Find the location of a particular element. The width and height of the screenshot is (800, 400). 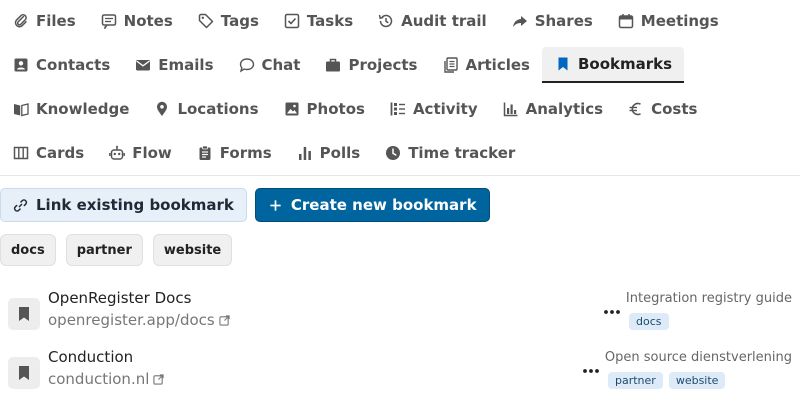

link-existing-label: Link existing bookmark is located at coordinates (135, 205).